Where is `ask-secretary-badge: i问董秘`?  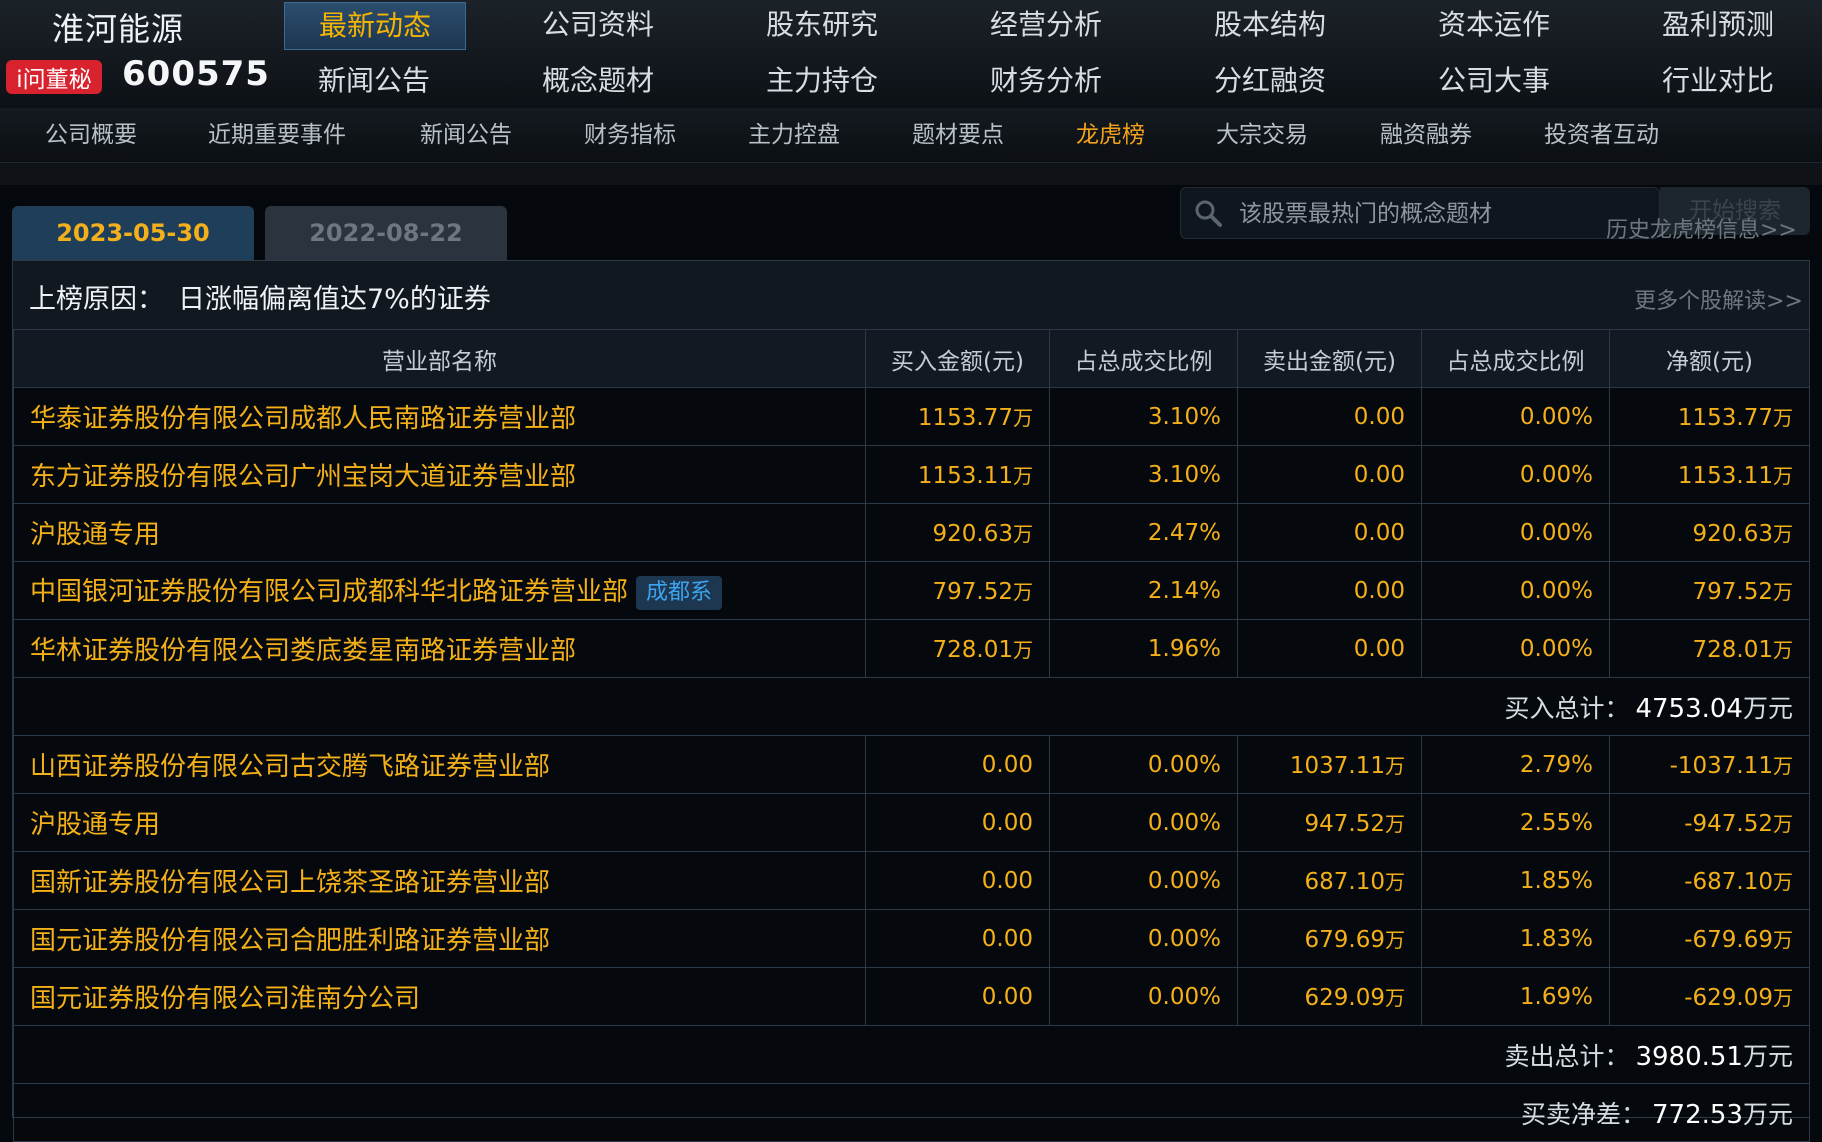 ask-secretary-badge: i问董秘 is located at coordinates (54, 77).